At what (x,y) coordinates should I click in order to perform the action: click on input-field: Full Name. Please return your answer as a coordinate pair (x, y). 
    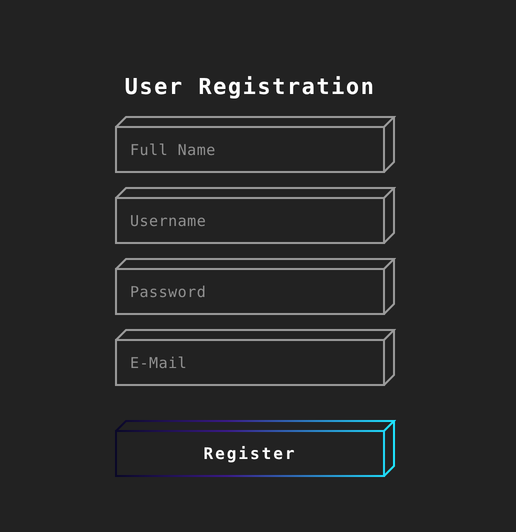
    Looking at the image, I should click on (250, 149).